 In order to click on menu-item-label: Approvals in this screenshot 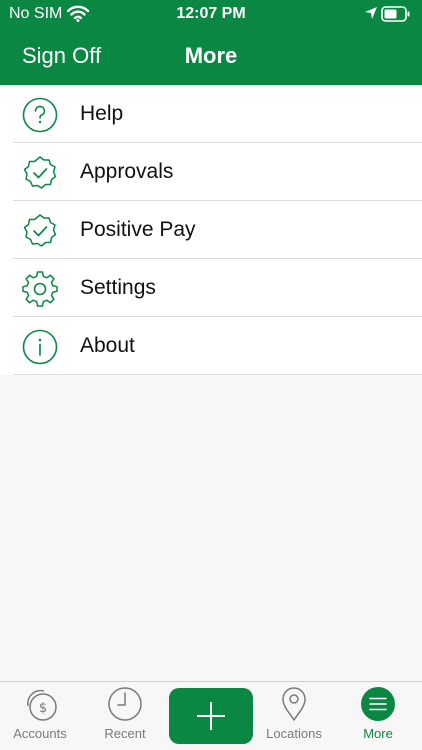, I will do `click(127, 171)`.